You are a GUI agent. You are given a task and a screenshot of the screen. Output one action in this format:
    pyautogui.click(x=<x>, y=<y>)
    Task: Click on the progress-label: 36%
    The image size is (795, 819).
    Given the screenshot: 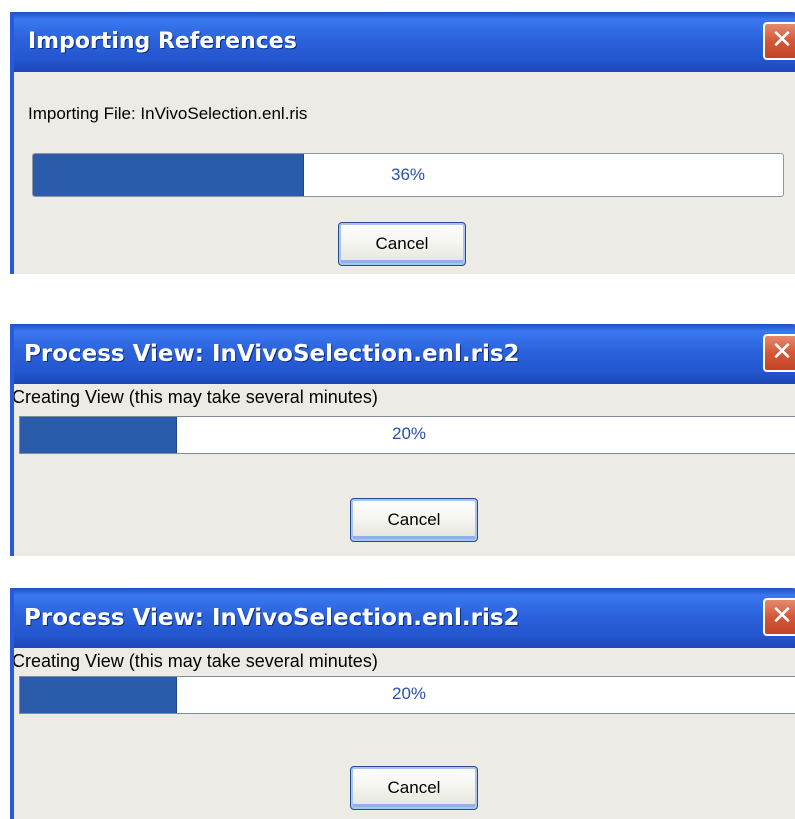 What is the action you would take?
    pyautogui.click(x=408, y=174)
    